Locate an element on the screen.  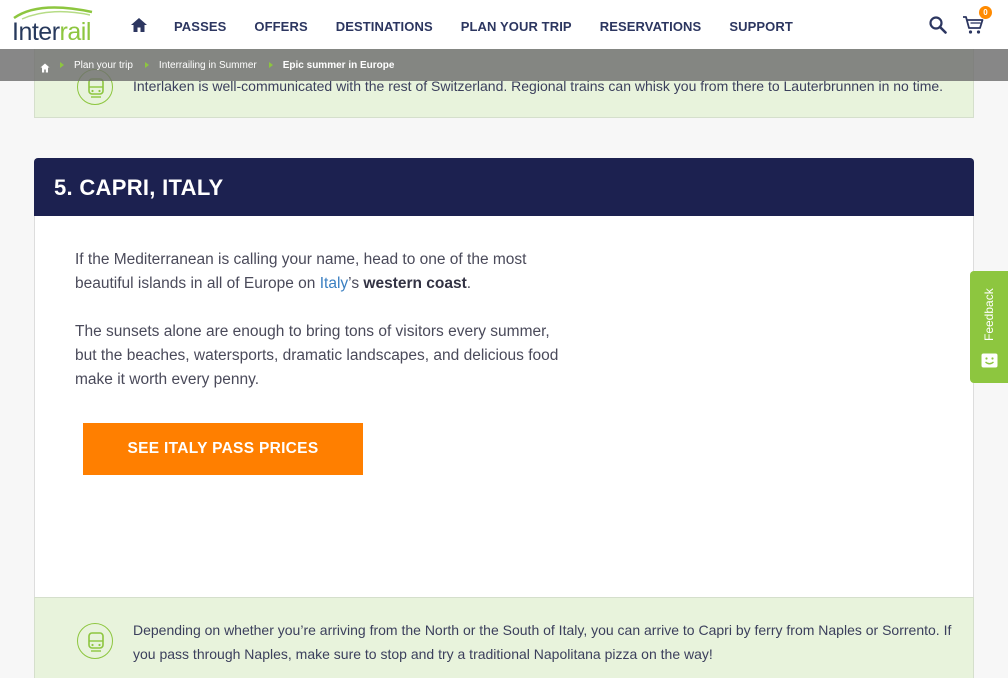
nav-plan-your-trip: PLAN YOUR TRIP is located at coordinates (516, 26).